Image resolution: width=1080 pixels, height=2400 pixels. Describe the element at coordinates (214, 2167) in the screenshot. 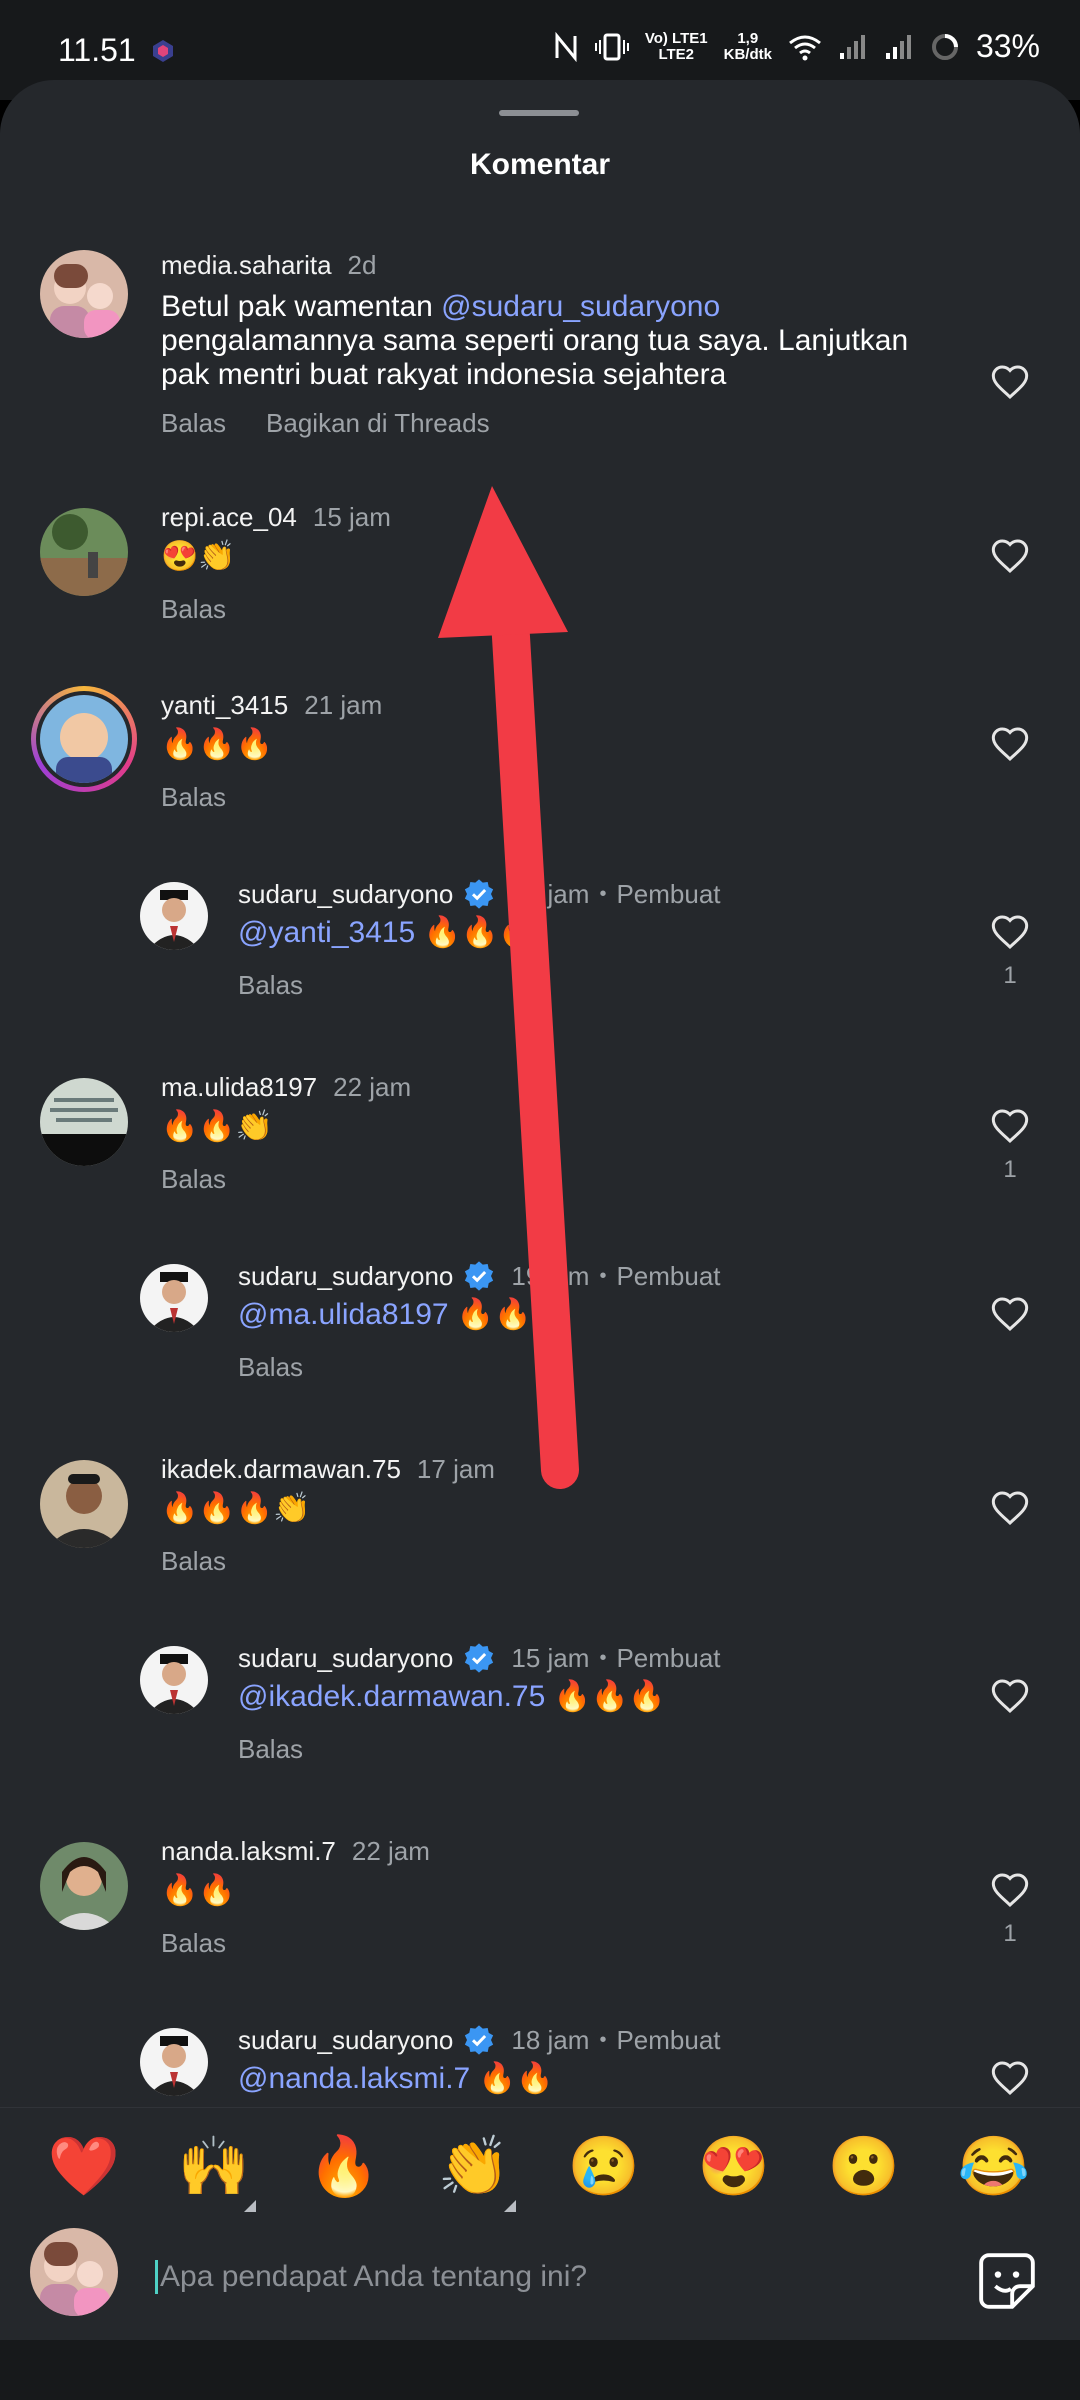

I see `reaction-raised-hands: 🙌` at that location.